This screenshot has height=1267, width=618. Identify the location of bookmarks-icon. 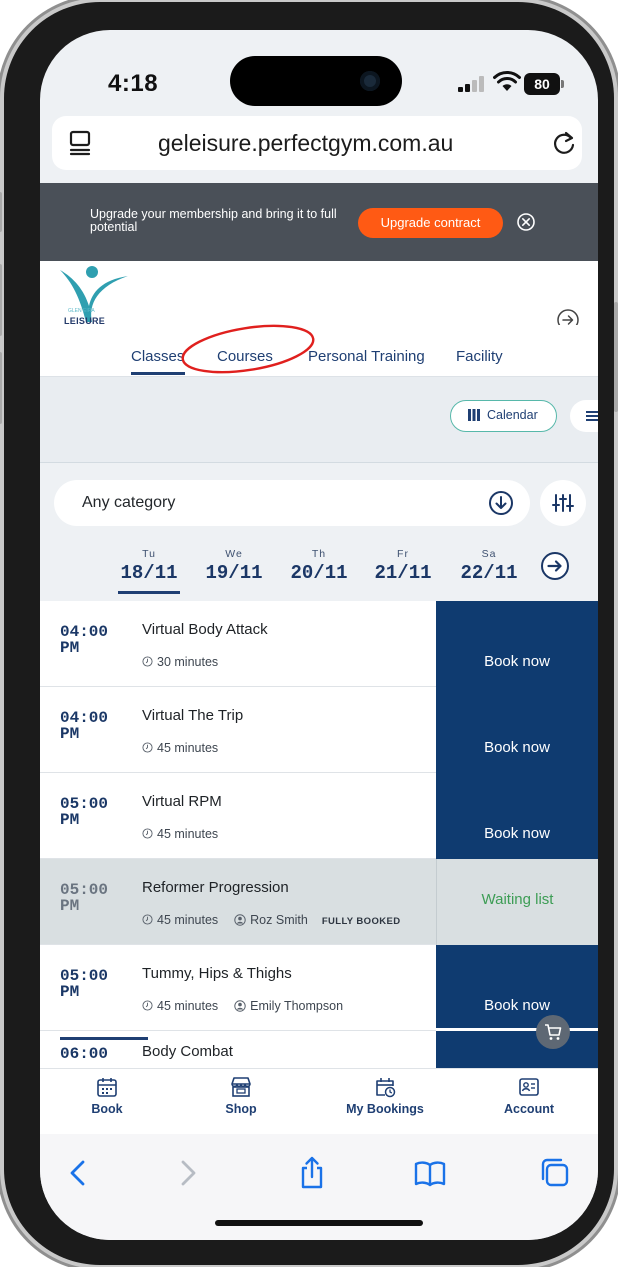
(430, 1173).